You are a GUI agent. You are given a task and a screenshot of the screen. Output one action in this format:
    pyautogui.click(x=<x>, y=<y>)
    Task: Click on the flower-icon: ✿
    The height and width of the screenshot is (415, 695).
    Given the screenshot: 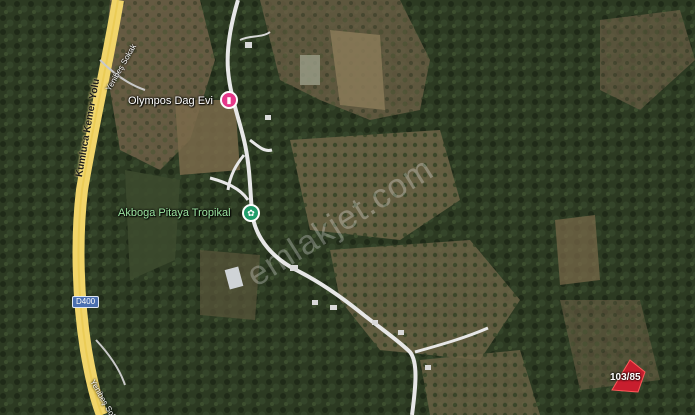 What is the action you would take?
    pyautogui.click(x=251, y=213)
    